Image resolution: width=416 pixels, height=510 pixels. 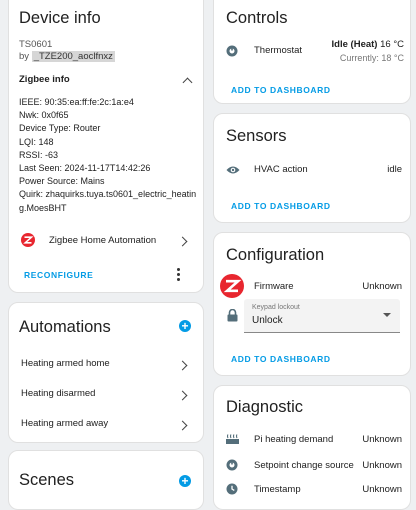 What do you see at coordinates (85, 168) in the screenshot?
I see `zigbee-detail-line: Last Seen: 2024-11-17T14:42:26` at bounding box center [85, 168].